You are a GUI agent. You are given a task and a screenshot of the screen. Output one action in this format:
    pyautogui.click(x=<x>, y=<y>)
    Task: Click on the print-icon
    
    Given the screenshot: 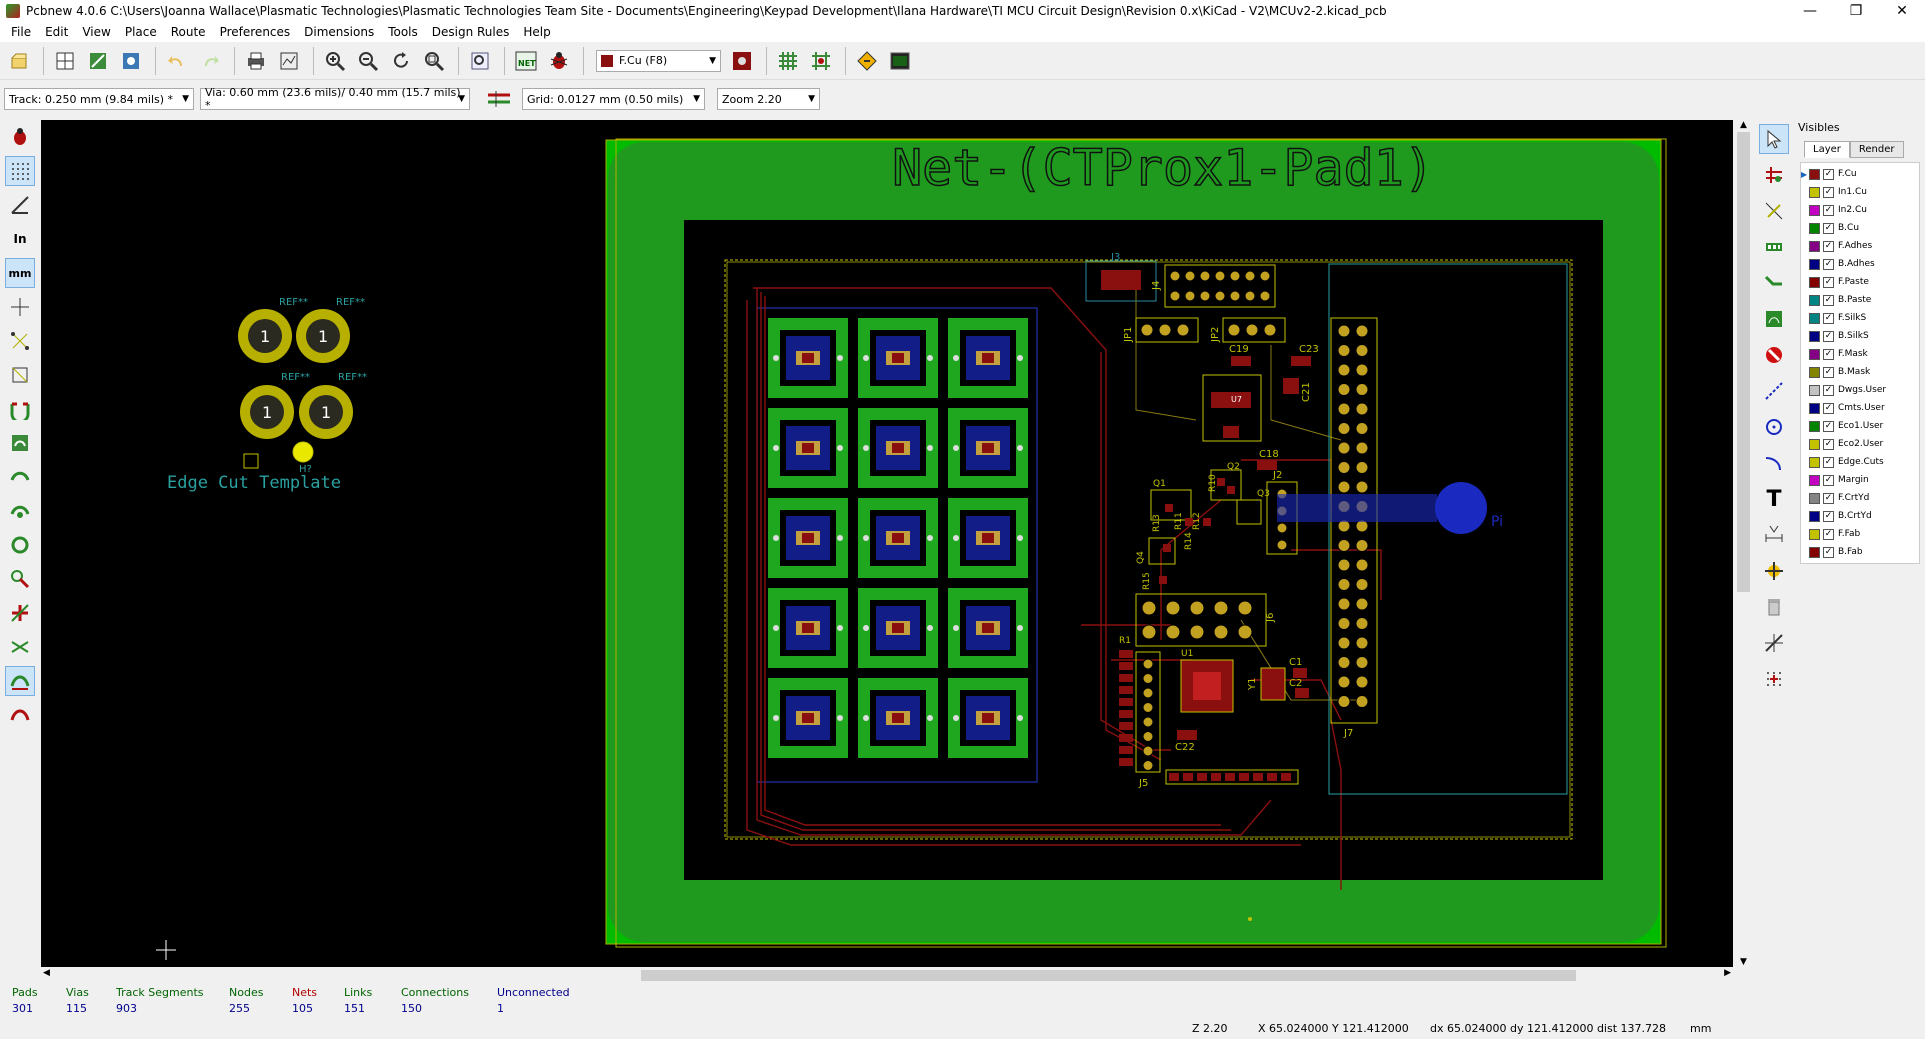 What is the action you would take?
    pyautogui.click(x=256, y=61)
    